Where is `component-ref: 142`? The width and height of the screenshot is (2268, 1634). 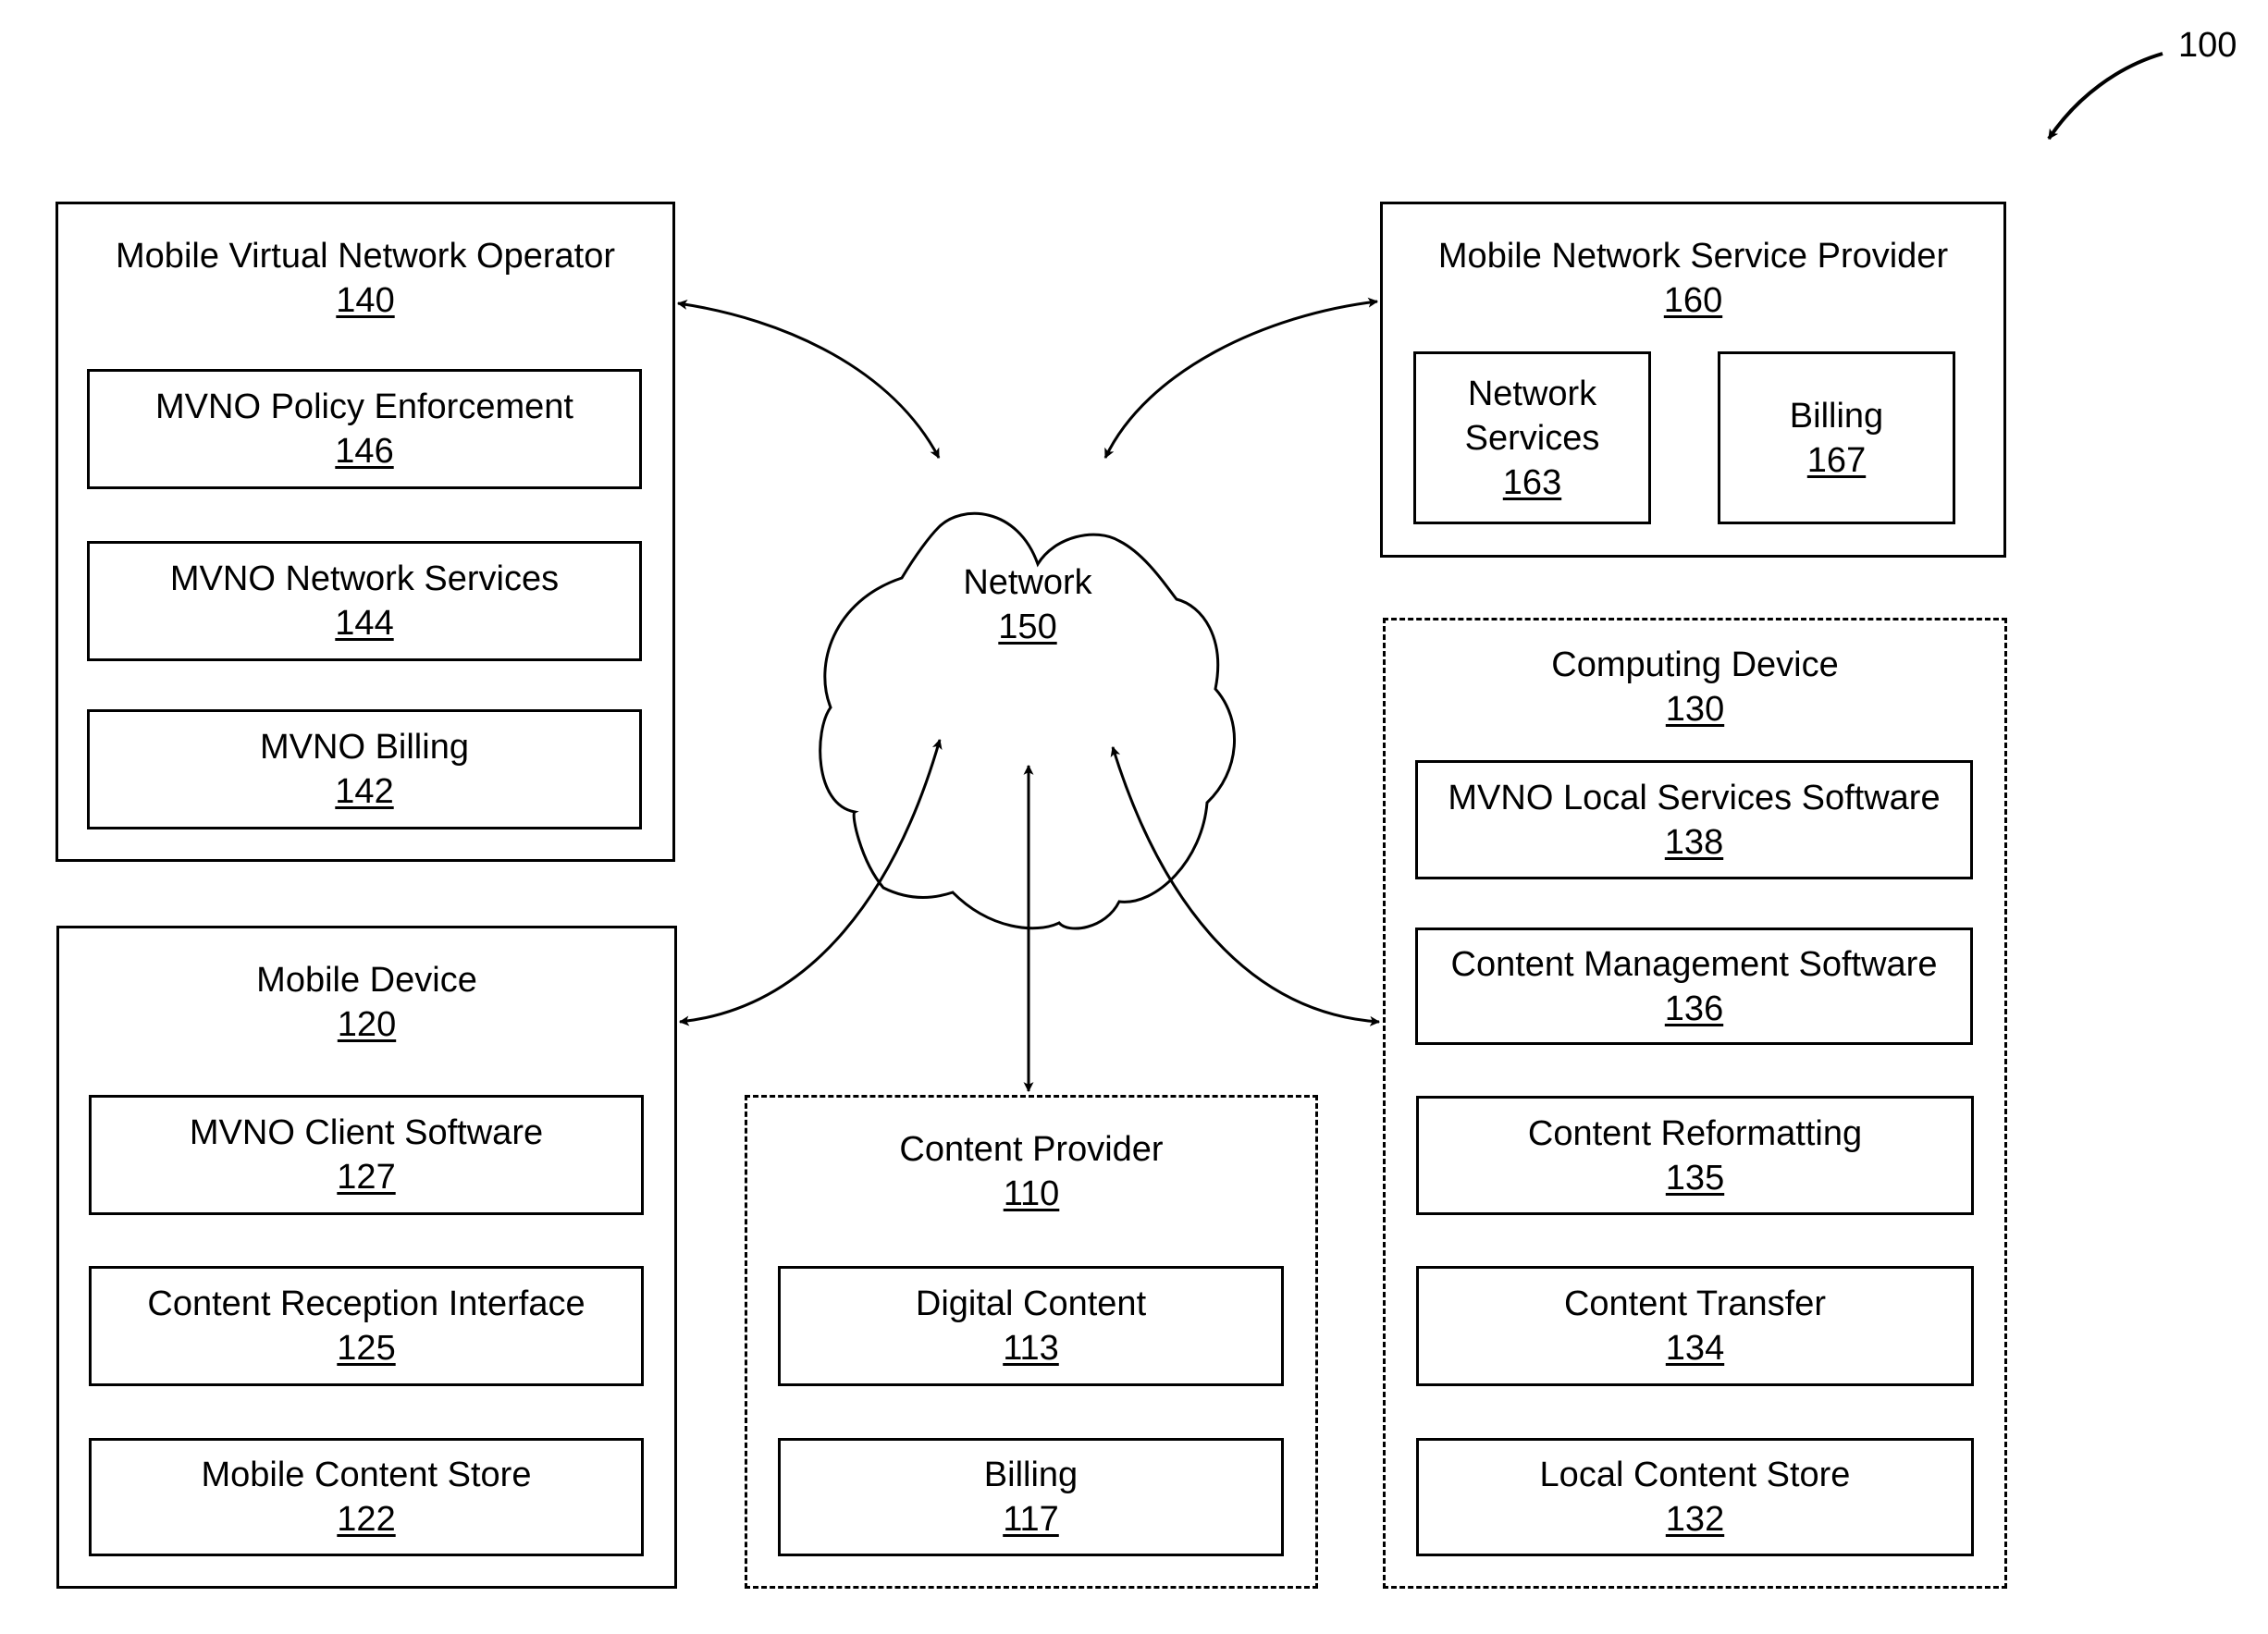 component-ref: 142 is located at coordinates (365, 791).